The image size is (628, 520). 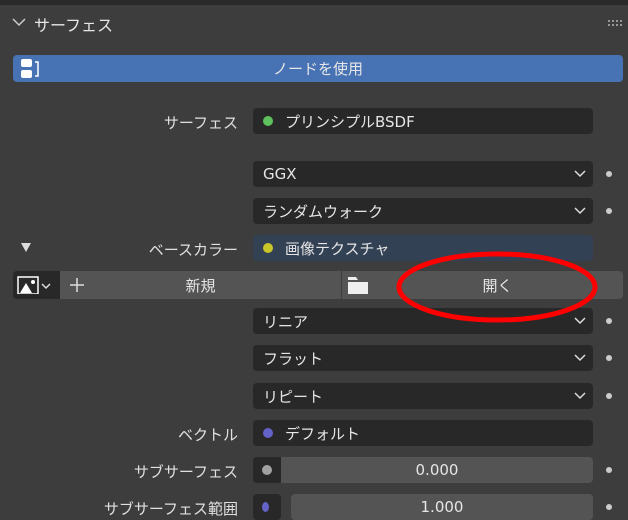 I want to click on use-nodes-label: ノードを使用, so click(x=317, y=69).